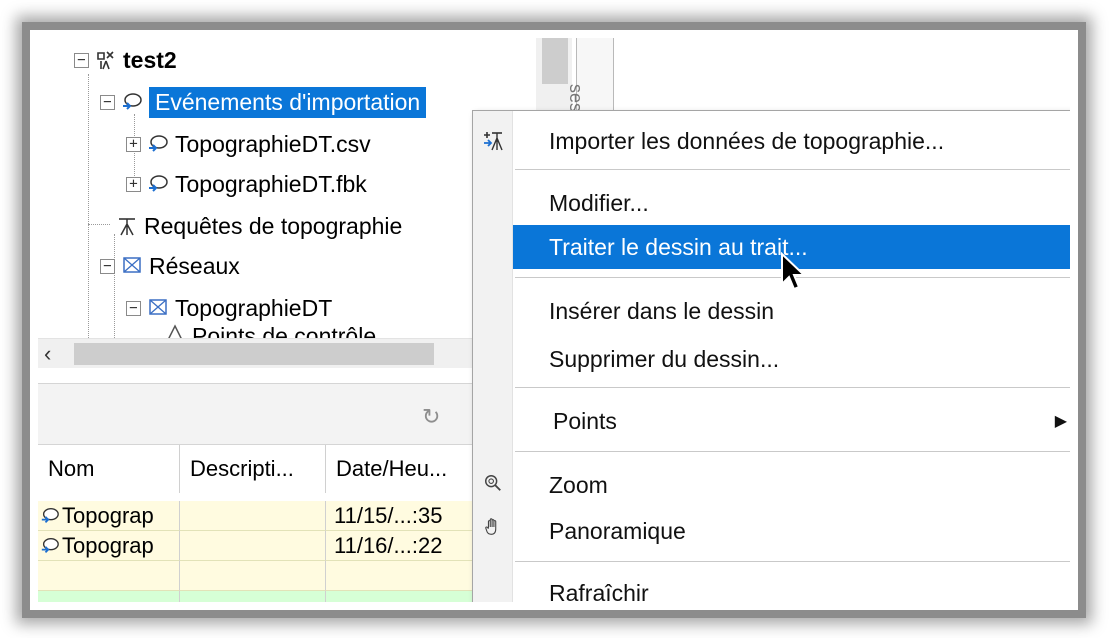 This screenshot has width=1113, height=638. Describe the element at coordinates (273, 225) in the screenshot. I see `tree-node-label: Requêtes de topographie` at that location.